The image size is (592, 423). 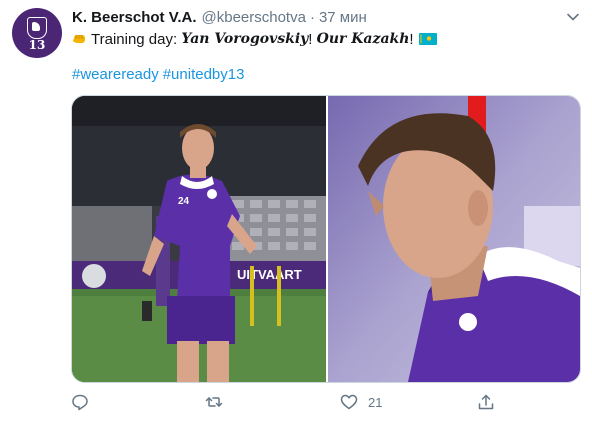 I want to click on display-name: K. Beerschot V.A., so click(x=134, y=17).